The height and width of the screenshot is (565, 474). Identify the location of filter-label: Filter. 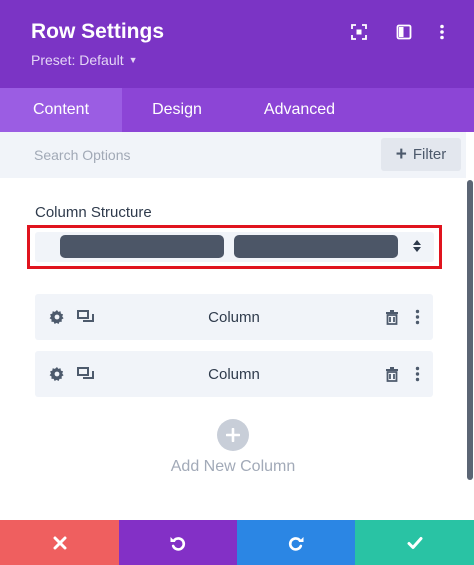
(429, 154).